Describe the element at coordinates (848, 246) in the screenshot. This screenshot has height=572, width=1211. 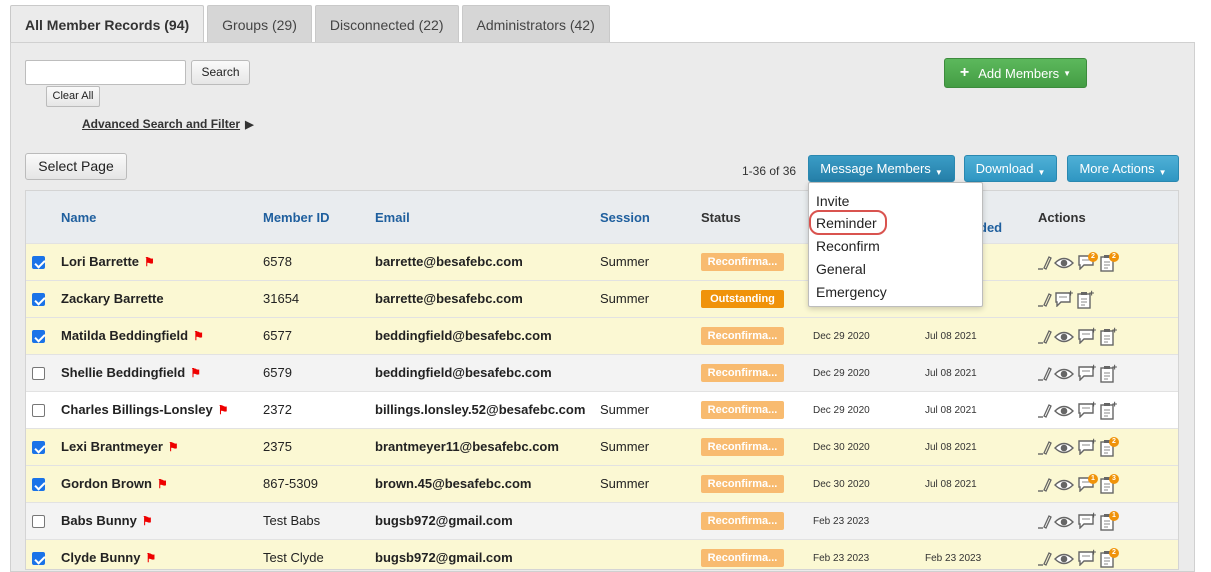
I see `menu-item-reconfirm: Reconfirm` at that location.